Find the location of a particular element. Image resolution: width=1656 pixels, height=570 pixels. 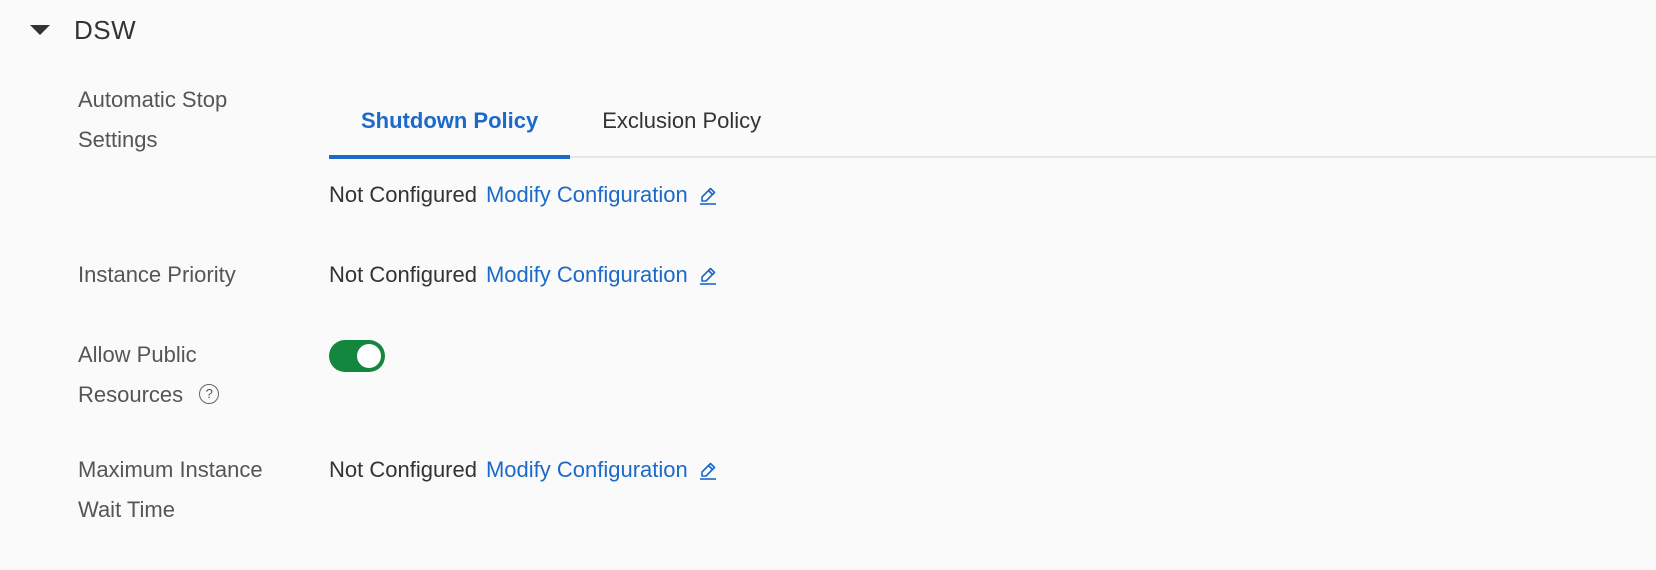

max-wait-label-line2: Wait Time is located at coordinates (126, 509).